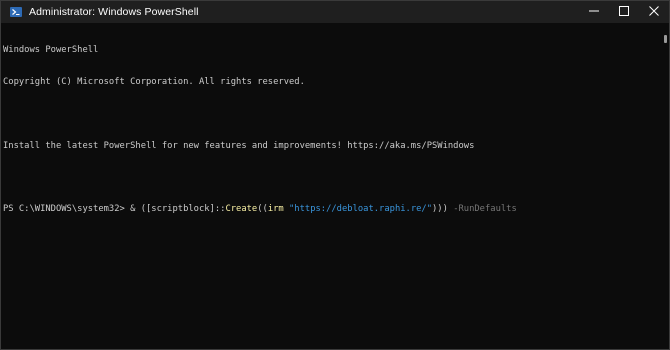 The height and width of the screenshot is (350, 670). Describe the element at coordinates (443, 209) in the screenshot. I see `command-close: )))` at that location.